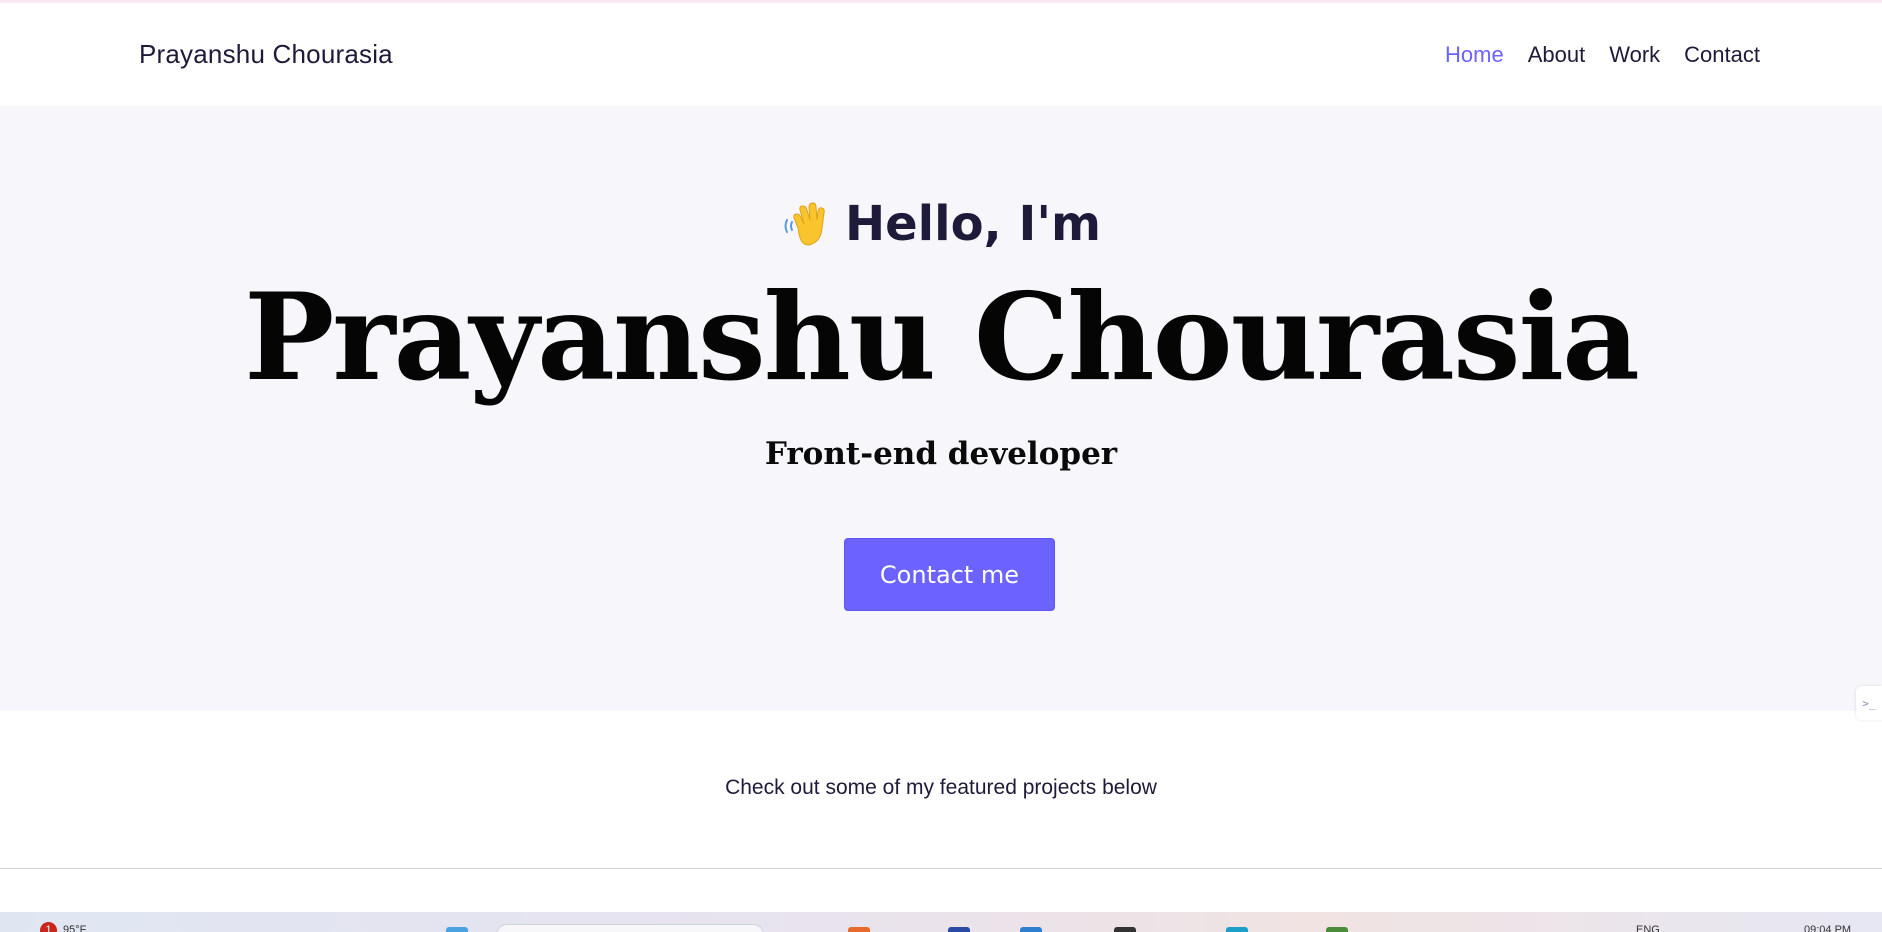 The image size is (1882, 932). Describe the element at coordinates (1337, 929) in the screenshot. I see `app-icon-active` at that location.